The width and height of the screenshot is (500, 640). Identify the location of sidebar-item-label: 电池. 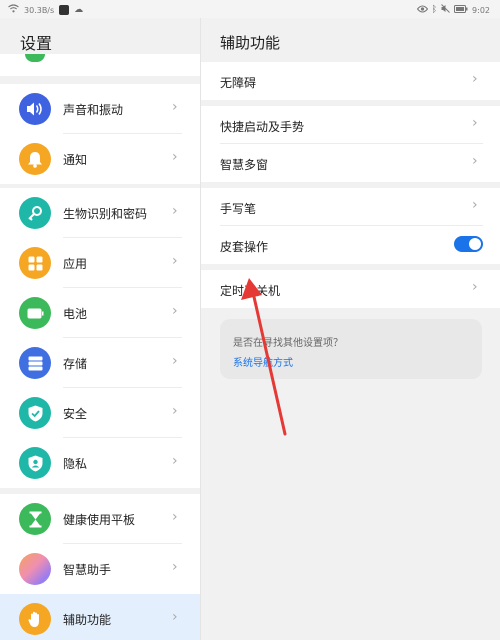
(75, 314).